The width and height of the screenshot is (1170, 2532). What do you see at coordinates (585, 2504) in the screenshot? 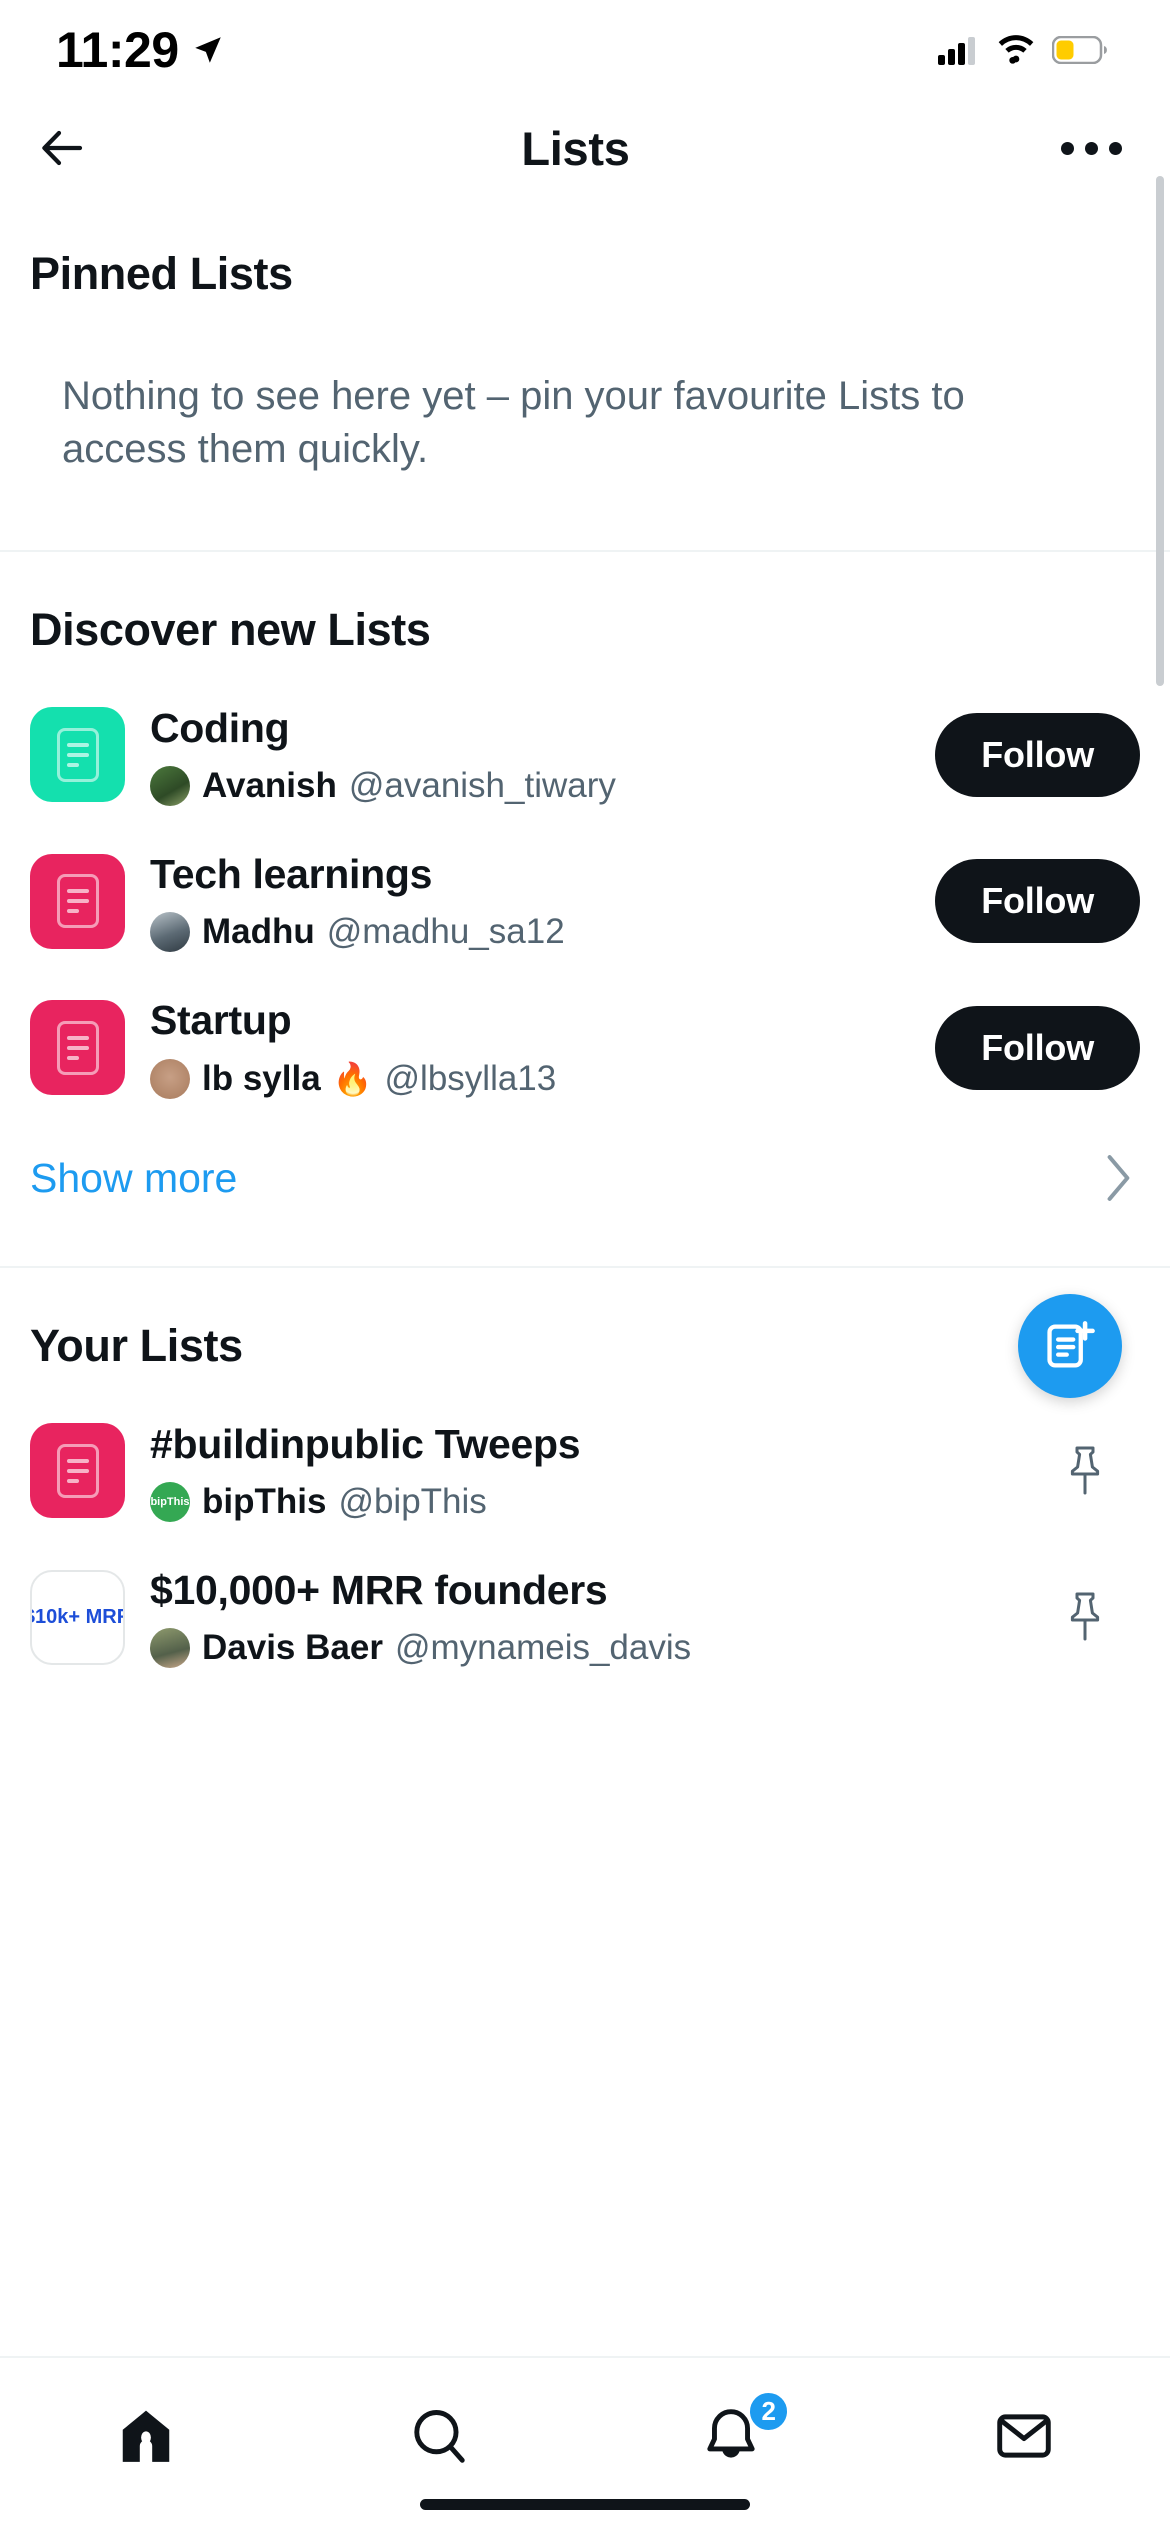
I see `home-indicator` at bounding box center [585, 2504].